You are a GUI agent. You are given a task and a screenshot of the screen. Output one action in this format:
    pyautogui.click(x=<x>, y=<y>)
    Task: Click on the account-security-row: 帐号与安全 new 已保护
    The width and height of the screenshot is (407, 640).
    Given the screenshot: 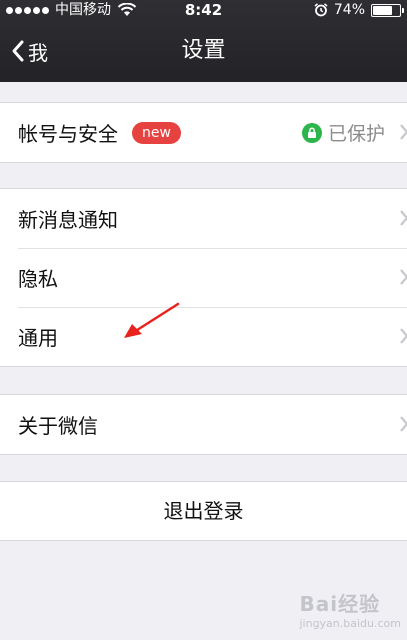 What is the action you would take?
    pyautogui.click(x=203, y=132)
    